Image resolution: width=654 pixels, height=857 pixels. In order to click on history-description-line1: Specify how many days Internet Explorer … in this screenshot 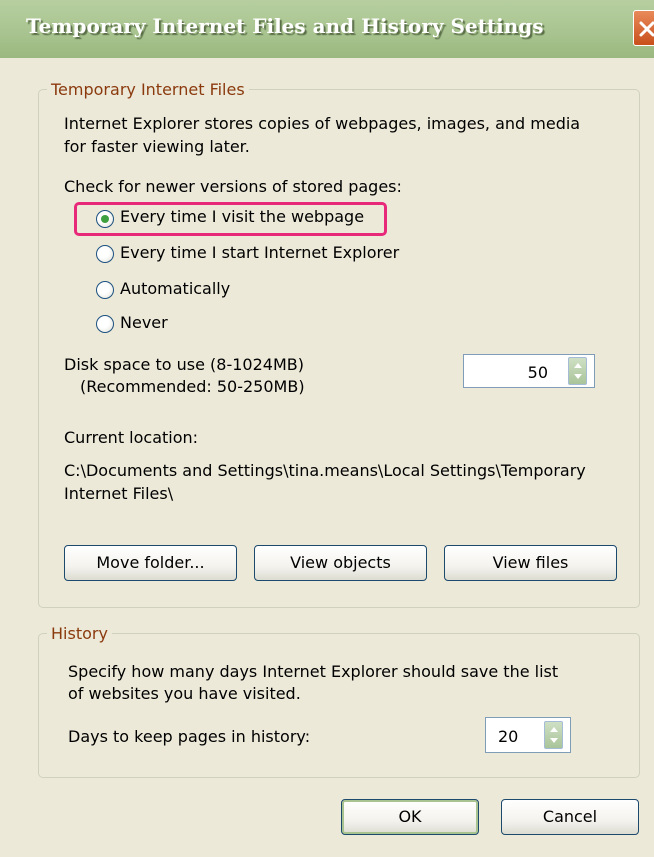, I will do `click(313, 671)`.